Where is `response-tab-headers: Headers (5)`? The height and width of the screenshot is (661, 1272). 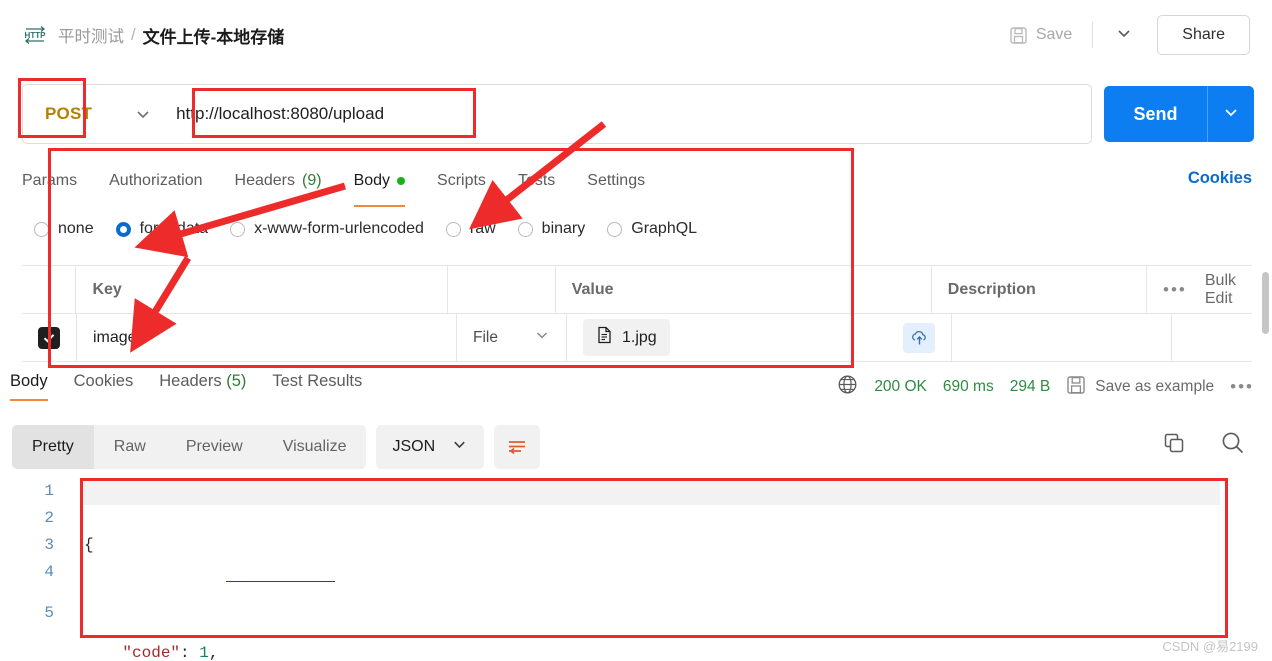 response-tab-headers: Headers (5) is located at coordinates (202, 384).